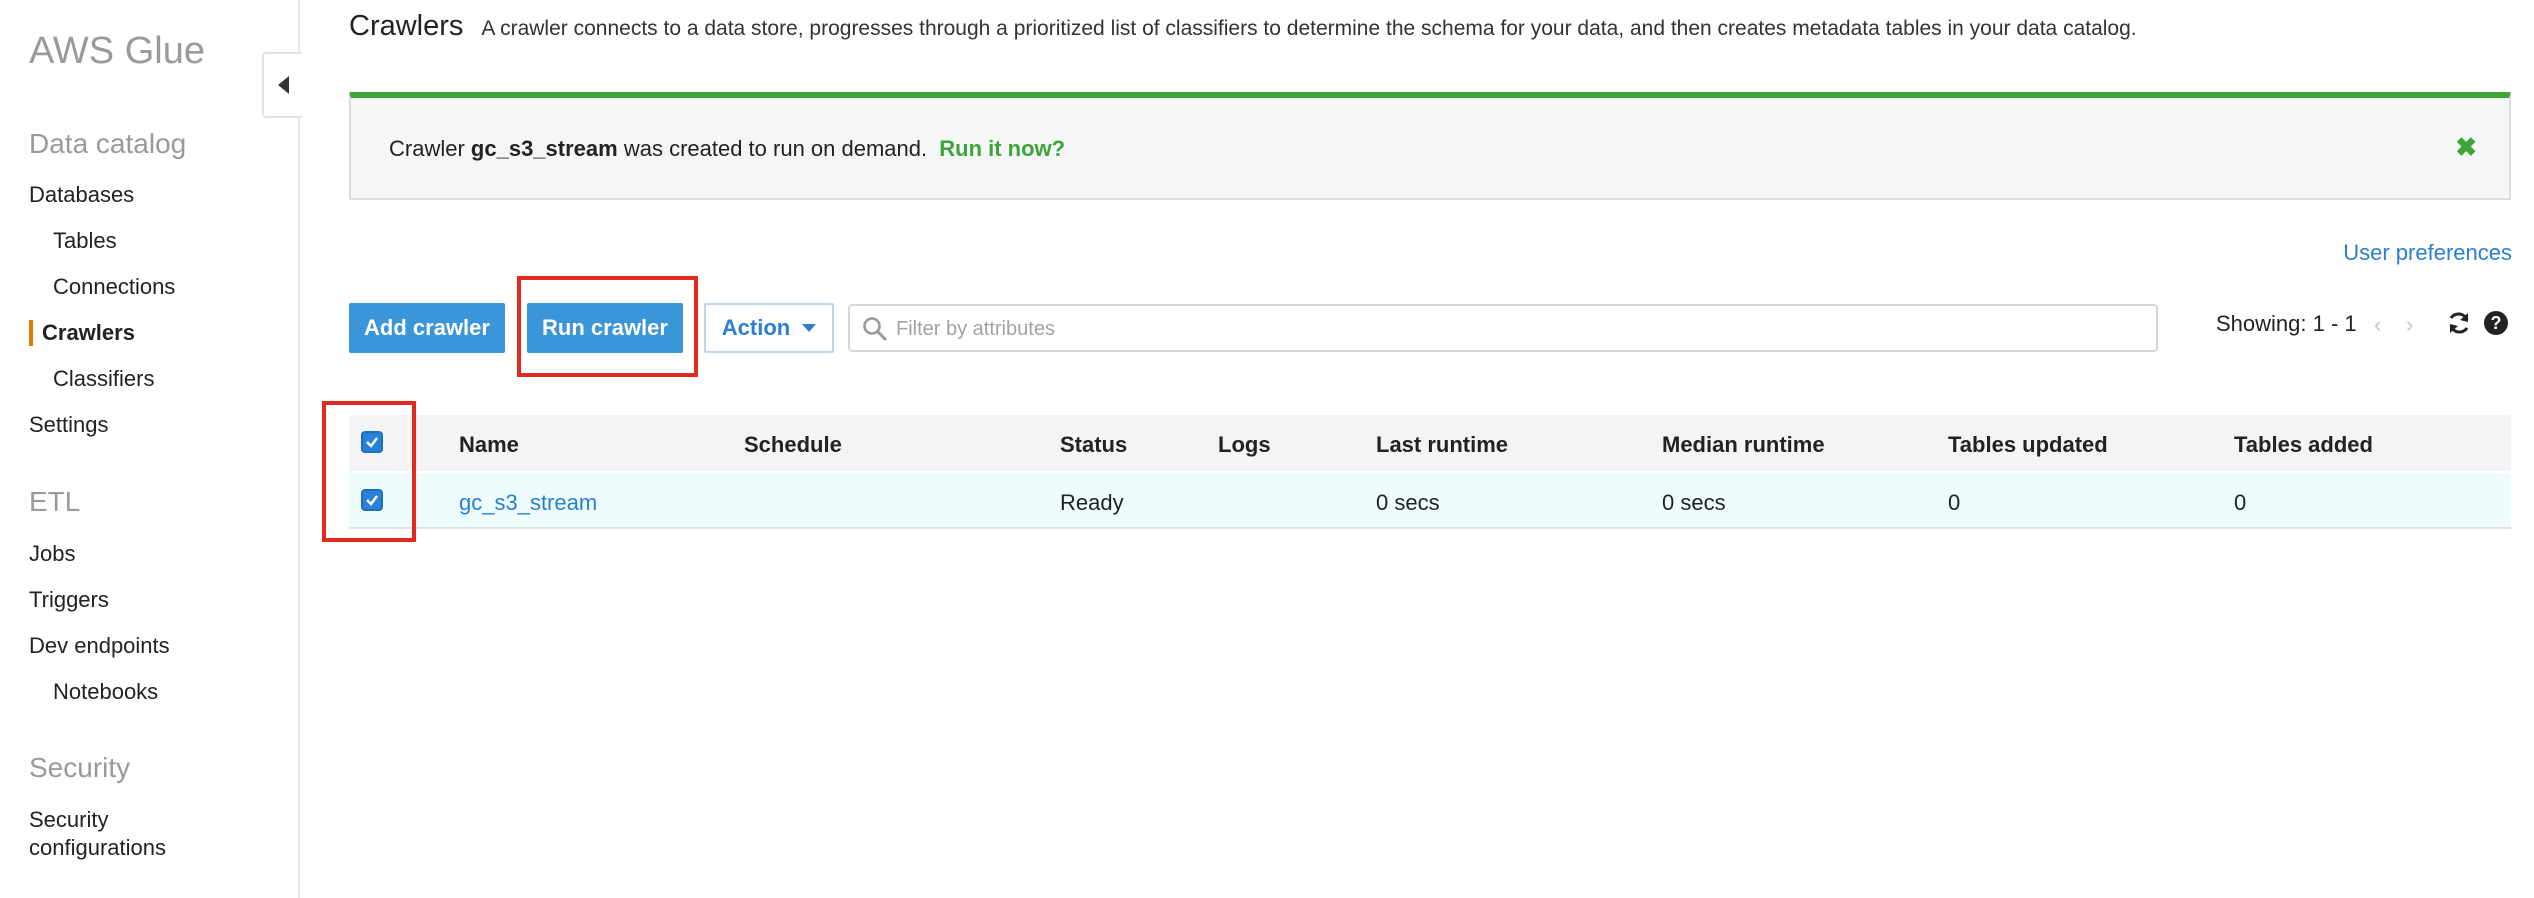 This screenshot has width=2534, height=898. Describe the element at coordinates (1503, 328) in the screenshot. I see `filter-input: Filter by attributes` at that location.